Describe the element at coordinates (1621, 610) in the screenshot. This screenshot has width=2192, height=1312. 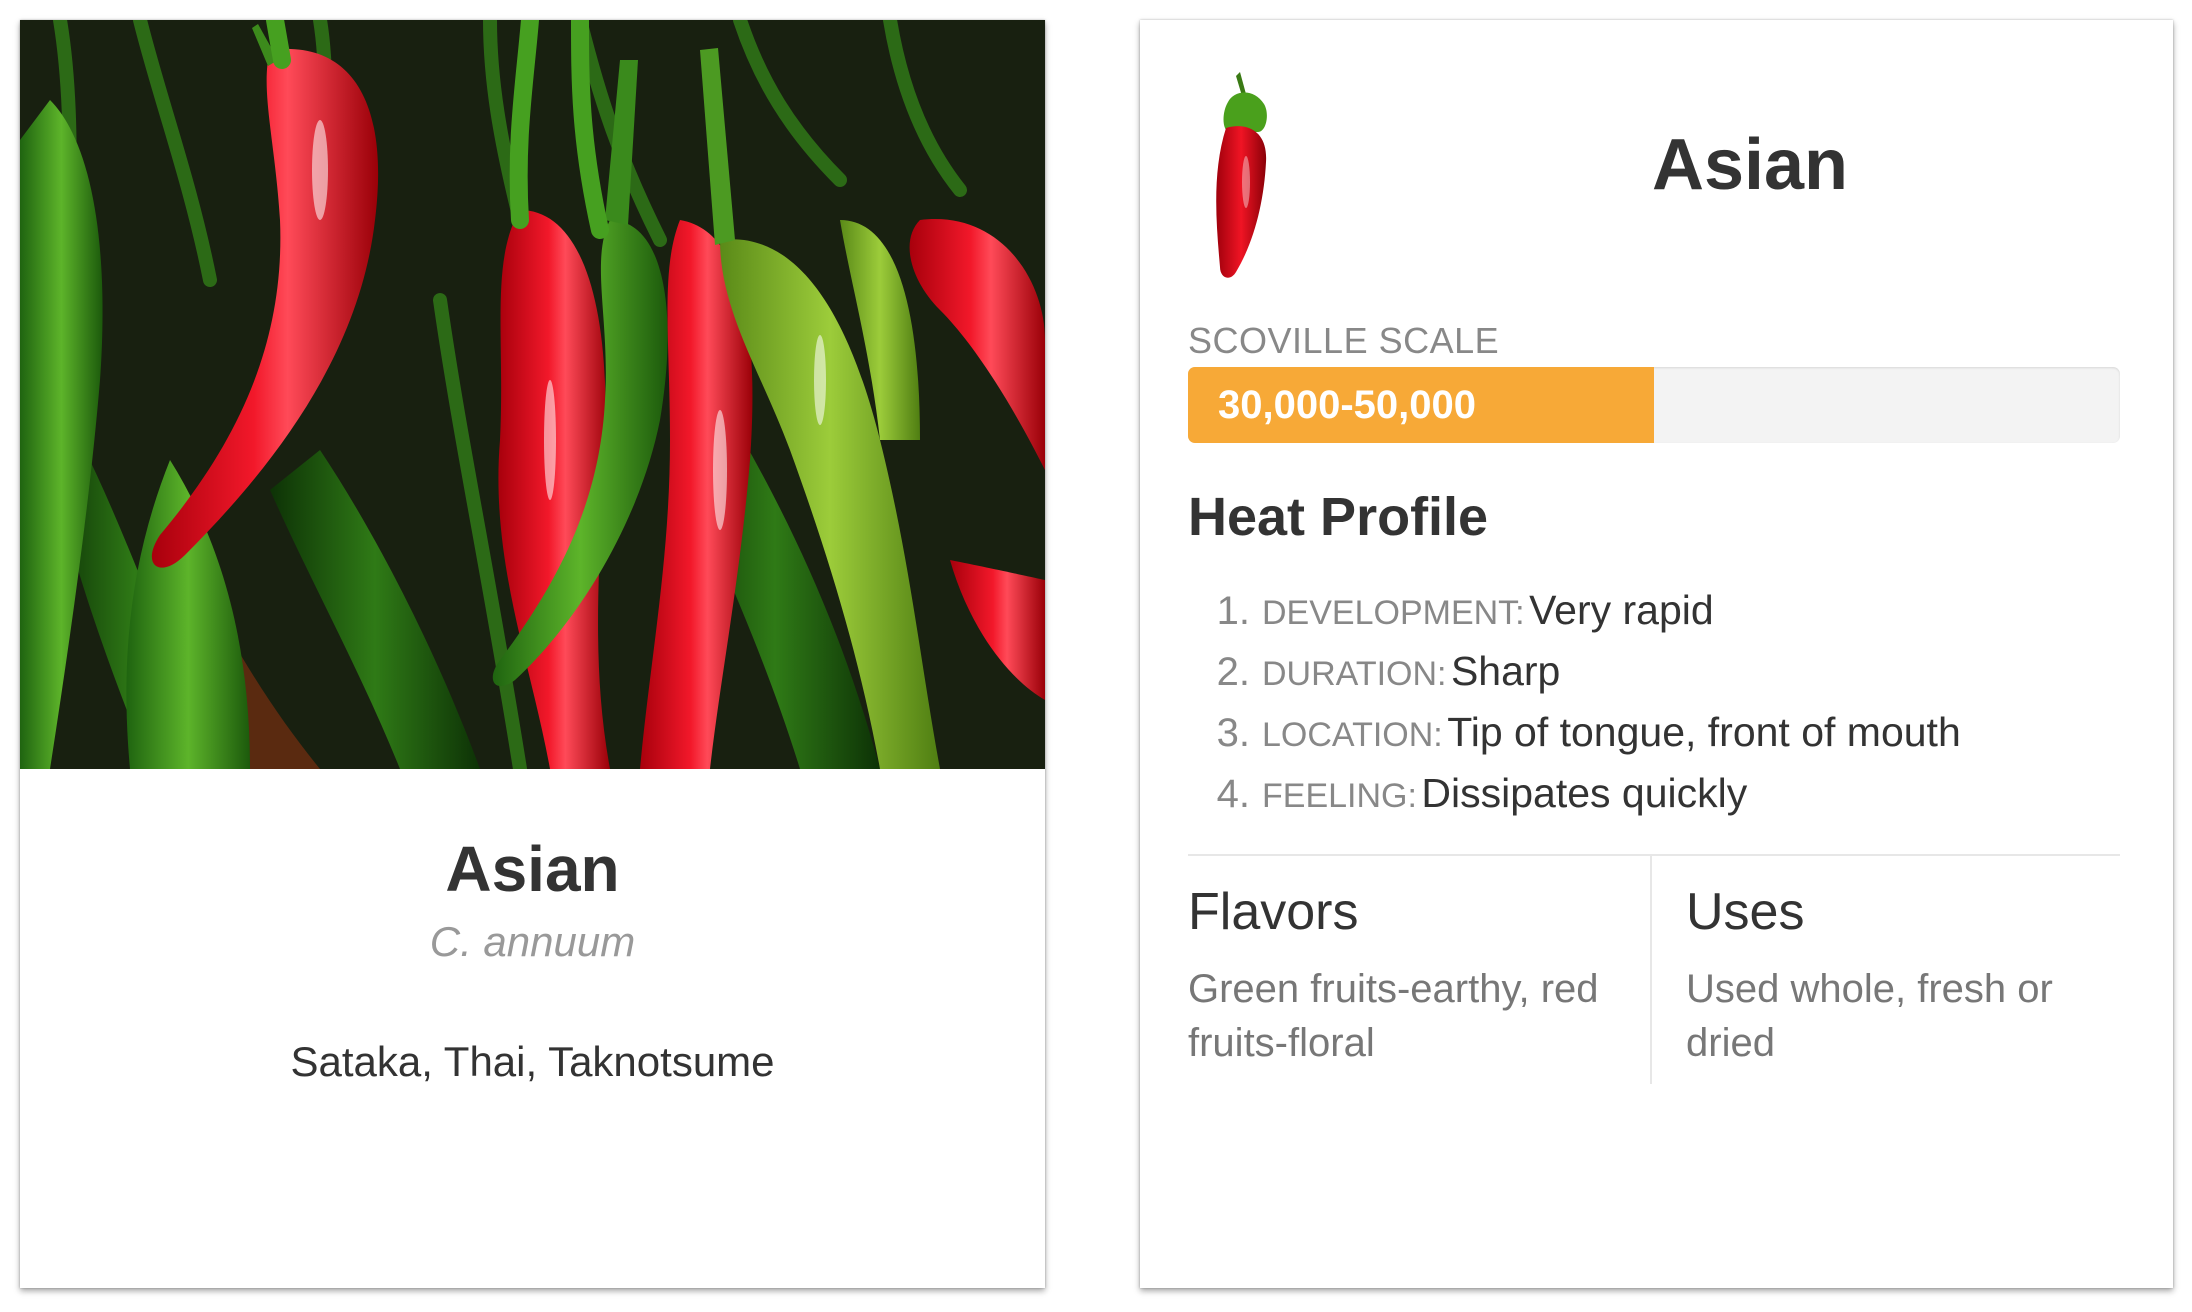
I see `heat-value: Very rapid` at that location.